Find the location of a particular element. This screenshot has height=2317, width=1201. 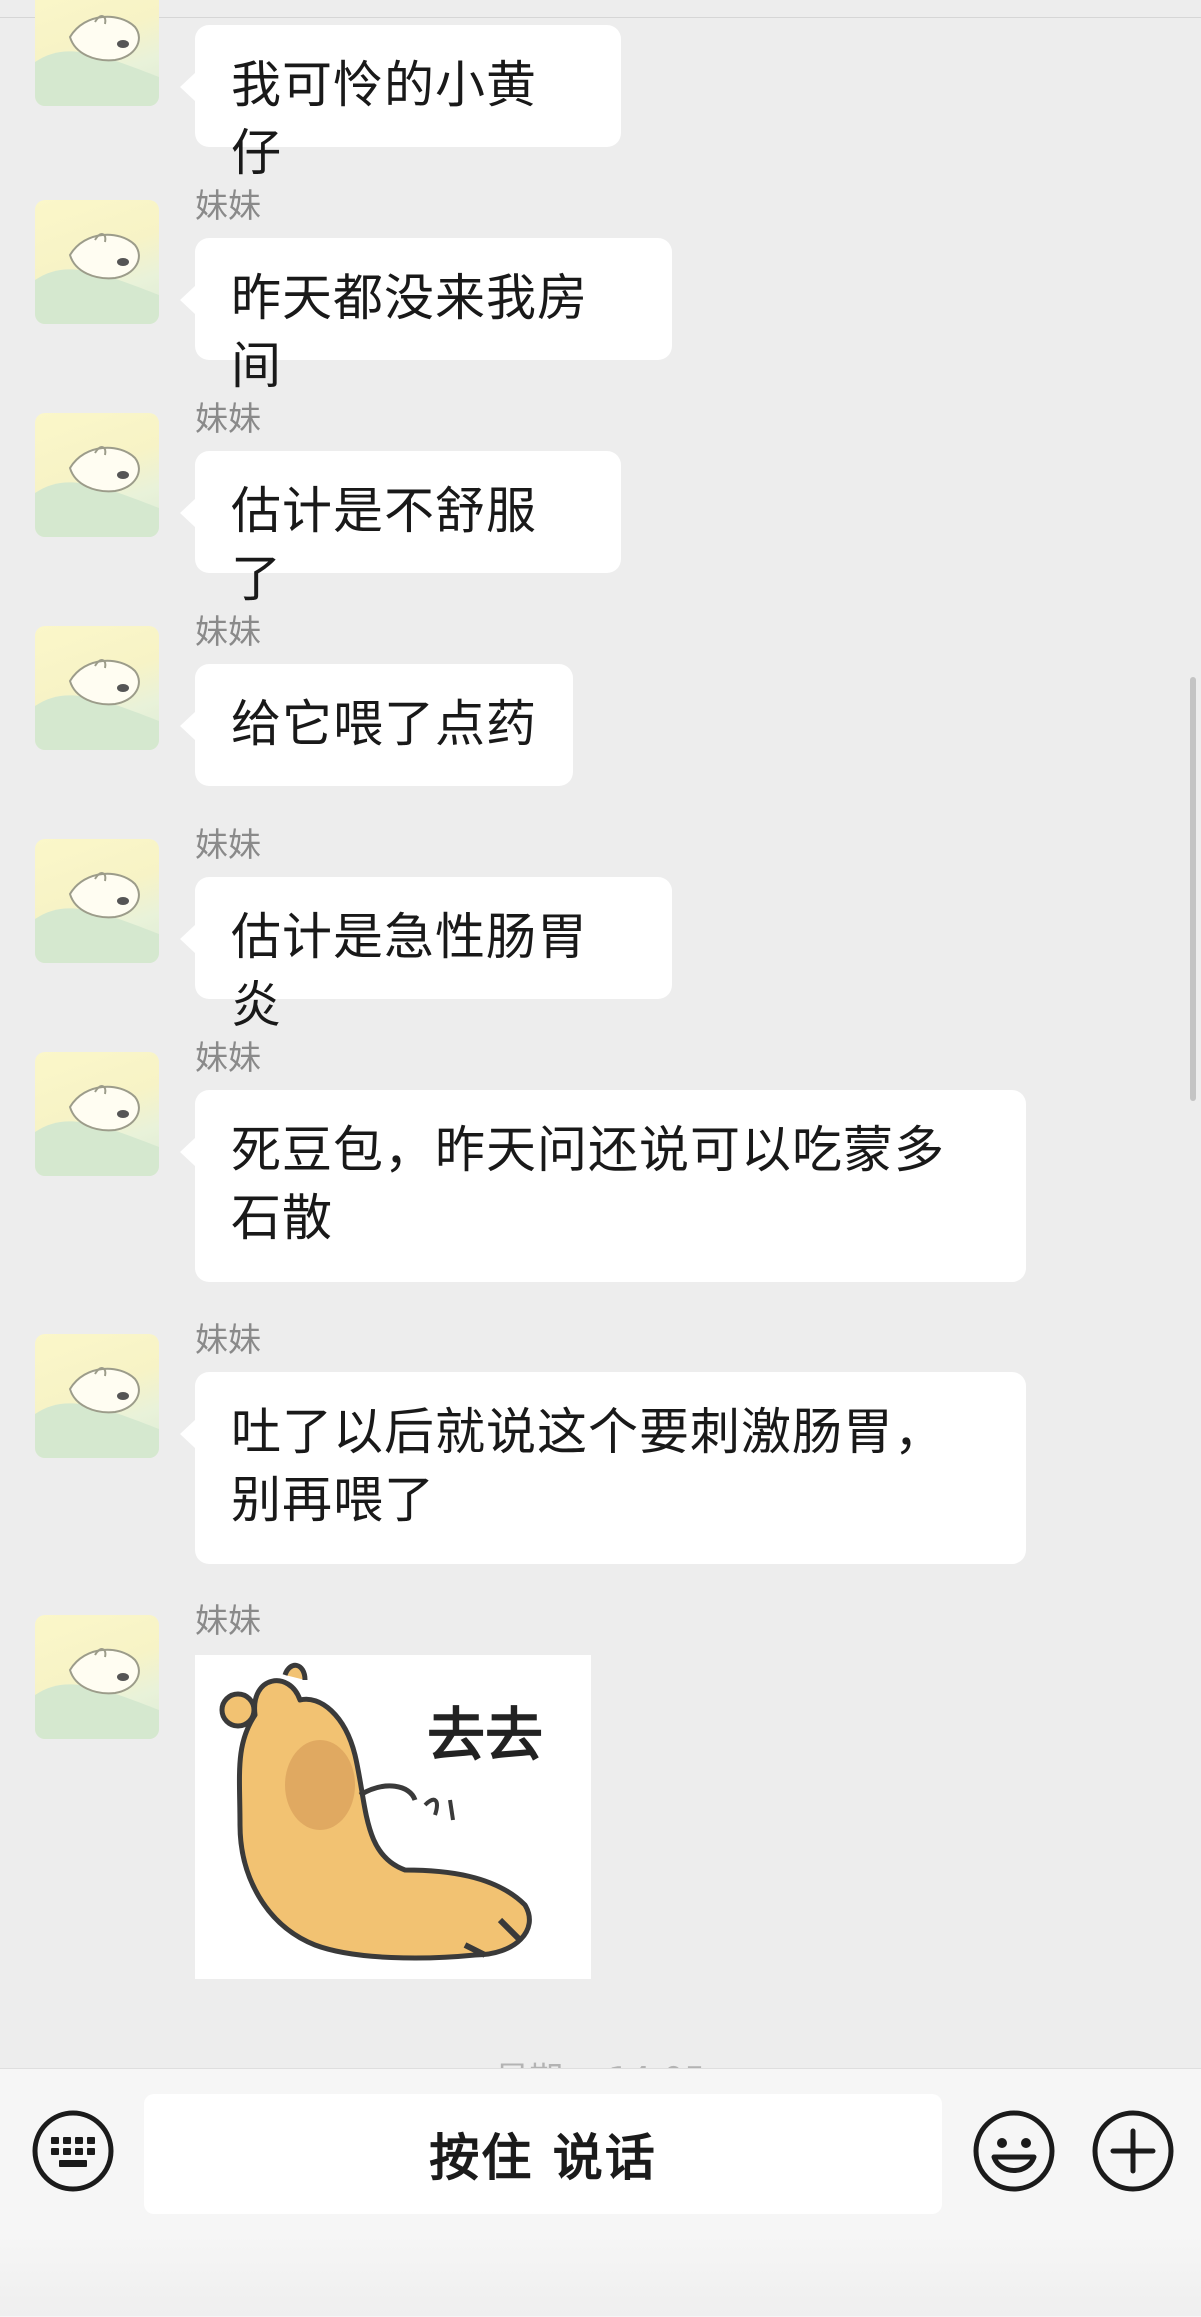

sticker-image: 去去 is located at coordinates (393, 1817).